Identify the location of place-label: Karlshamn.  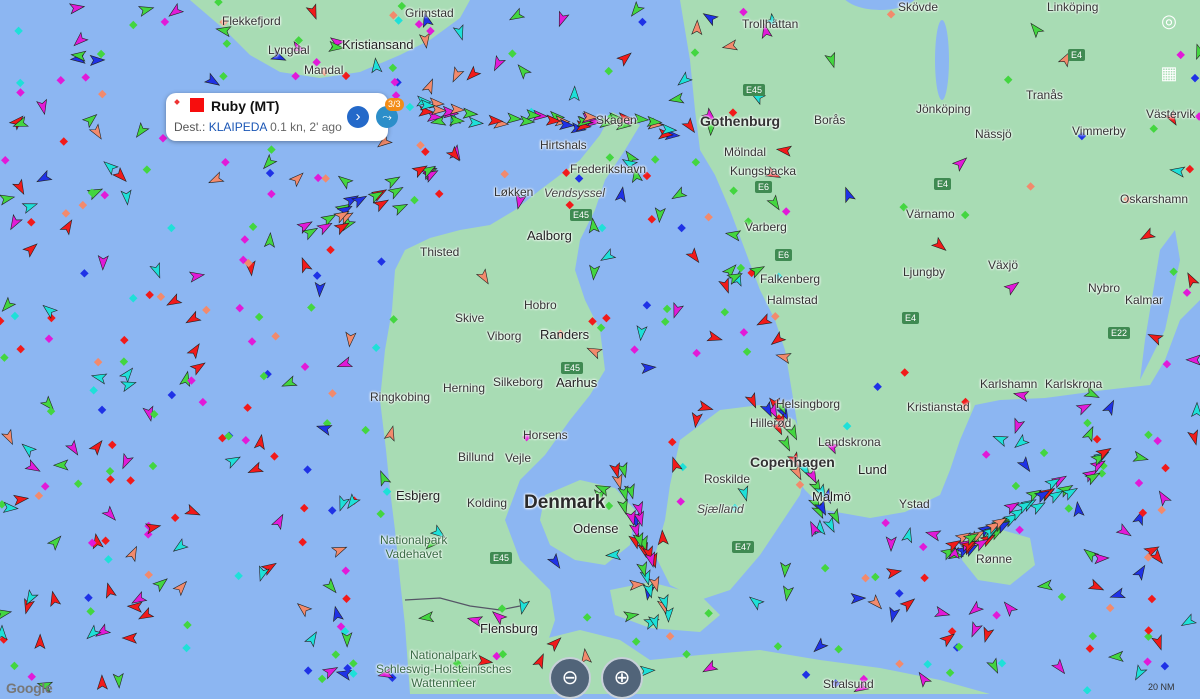
(1009, 384).